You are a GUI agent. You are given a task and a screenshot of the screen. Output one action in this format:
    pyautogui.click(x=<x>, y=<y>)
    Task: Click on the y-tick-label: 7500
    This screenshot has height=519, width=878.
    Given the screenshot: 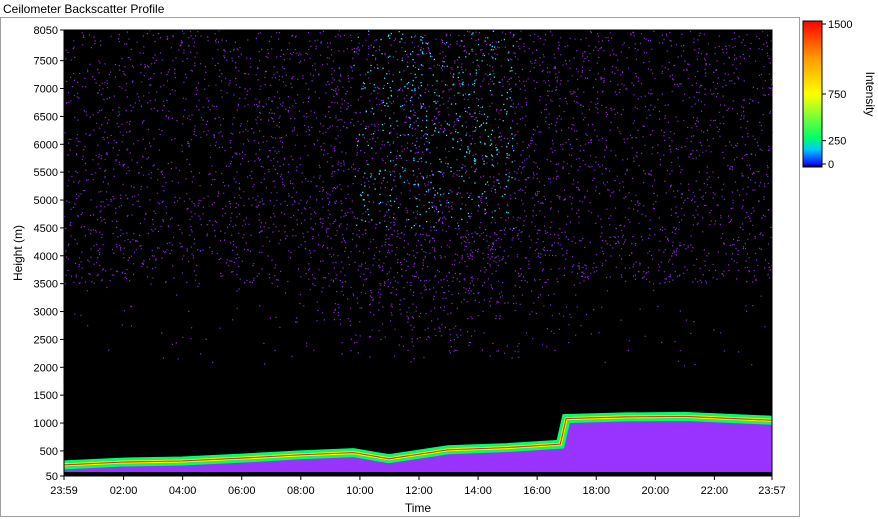 What is the action you would take?
    pyautogui.click(x=46, y=62)
    